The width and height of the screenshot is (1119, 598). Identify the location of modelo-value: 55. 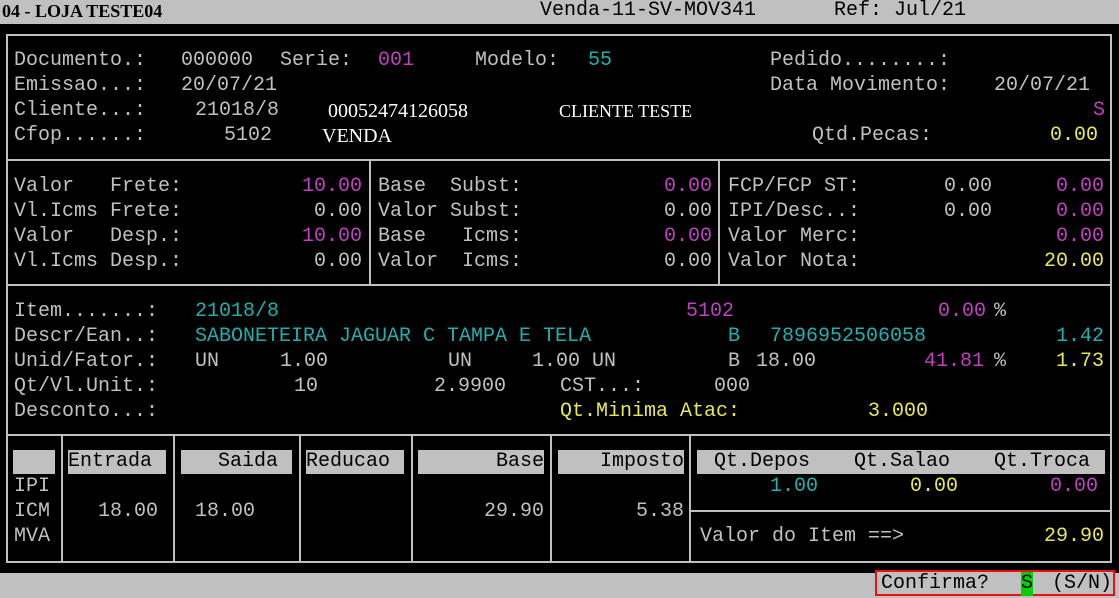
(600, 60).